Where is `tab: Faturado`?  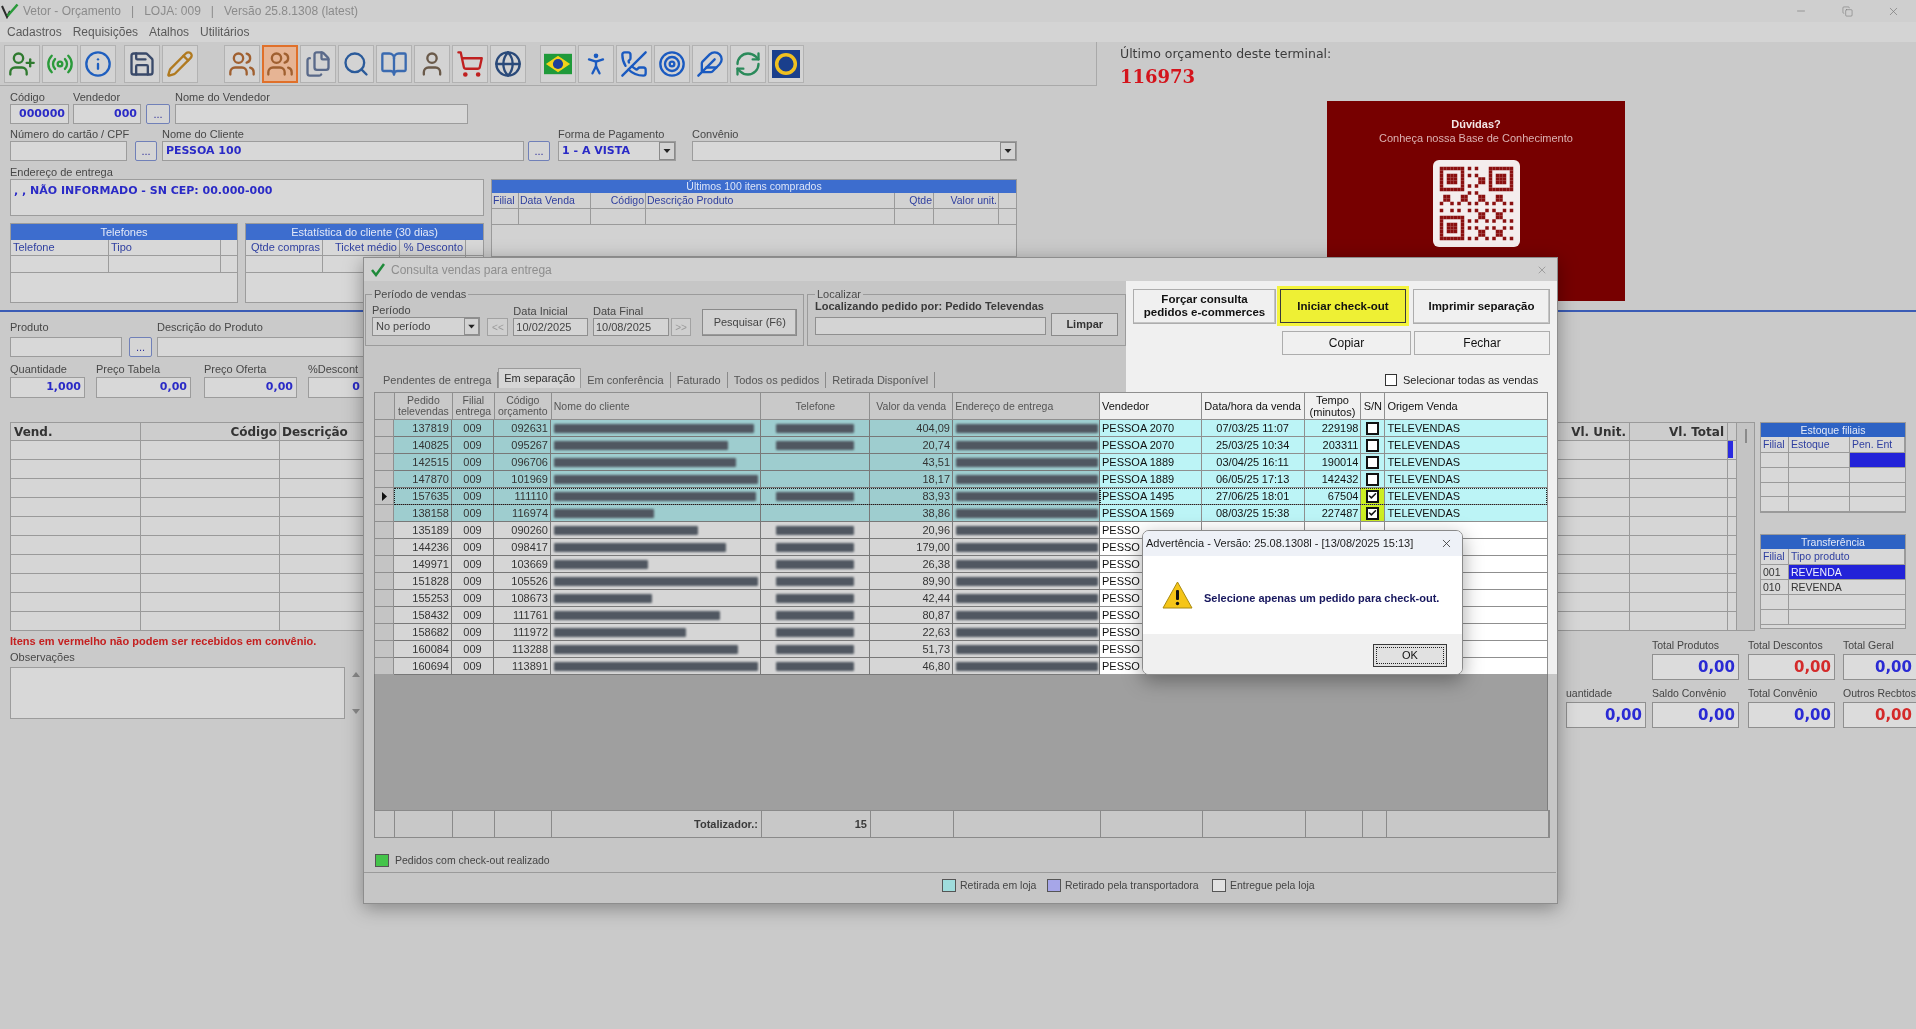 tab: Faturado is located at coordinates (699, 380).